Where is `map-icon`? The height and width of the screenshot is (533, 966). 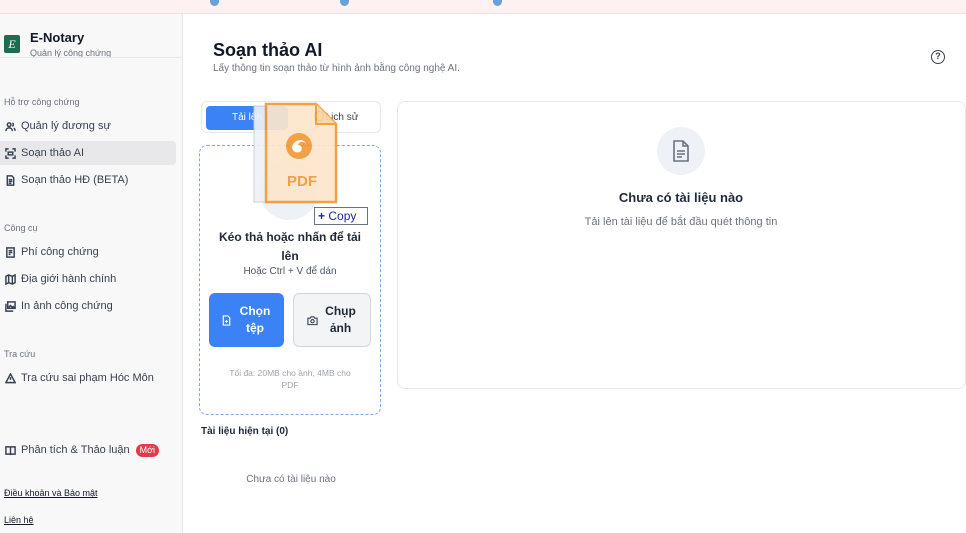 map-icon is located at coordinates (10, 279).